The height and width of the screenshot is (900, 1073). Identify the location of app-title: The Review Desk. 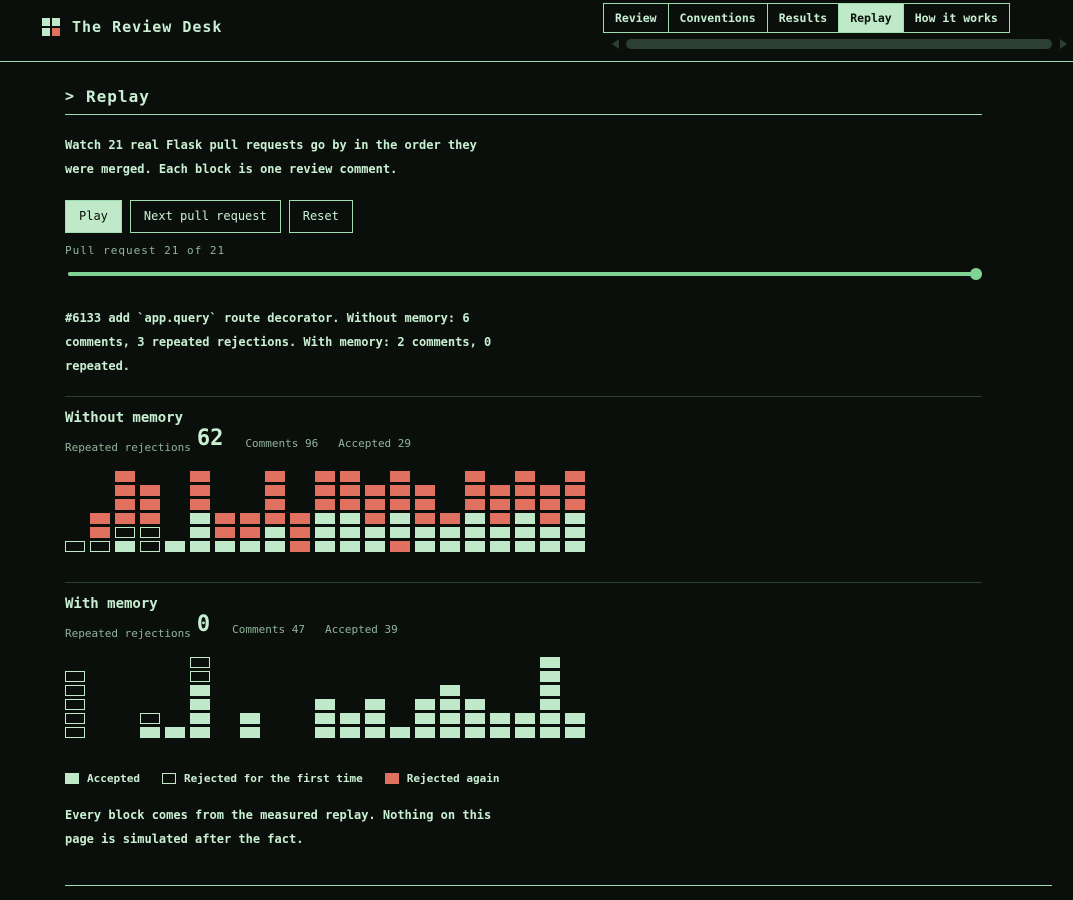
(147, 27).